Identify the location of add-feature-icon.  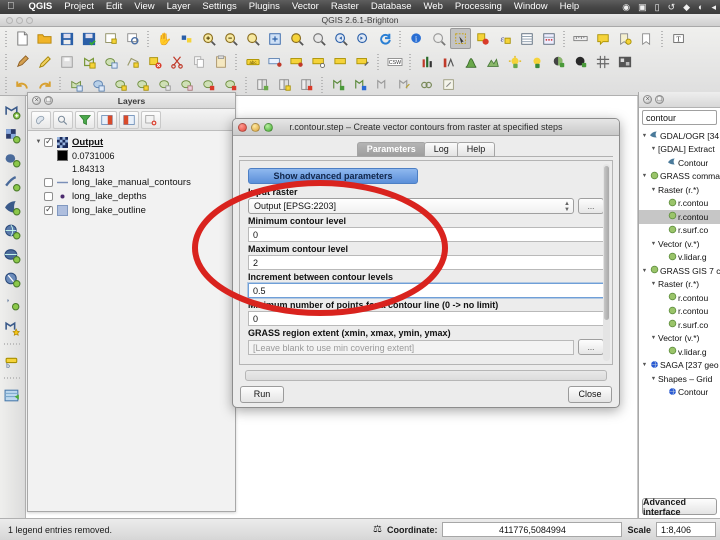
(88, 61).